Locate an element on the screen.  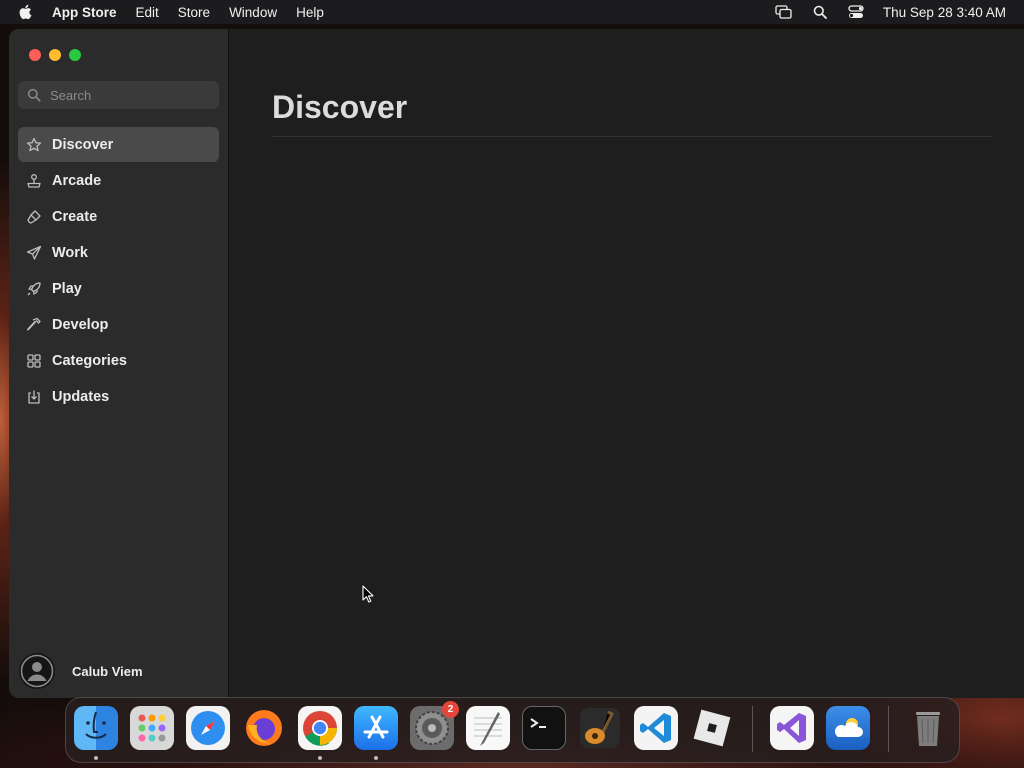
sidebar-item-updates: Updates is located at coordinates (118, 396).